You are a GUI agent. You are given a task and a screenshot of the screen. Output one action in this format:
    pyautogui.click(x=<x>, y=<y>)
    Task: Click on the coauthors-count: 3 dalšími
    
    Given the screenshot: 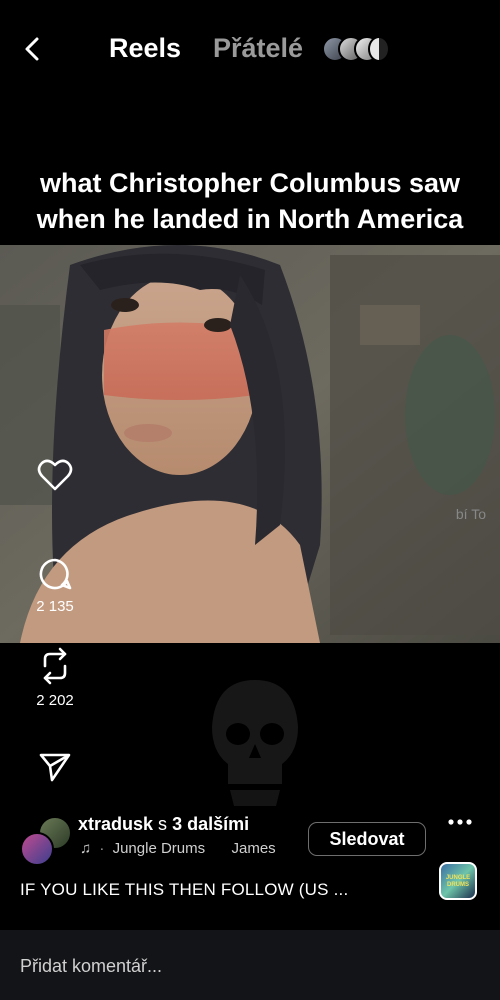 What is the action you would take?
    pyautogui.click(x=211, y=824)
    